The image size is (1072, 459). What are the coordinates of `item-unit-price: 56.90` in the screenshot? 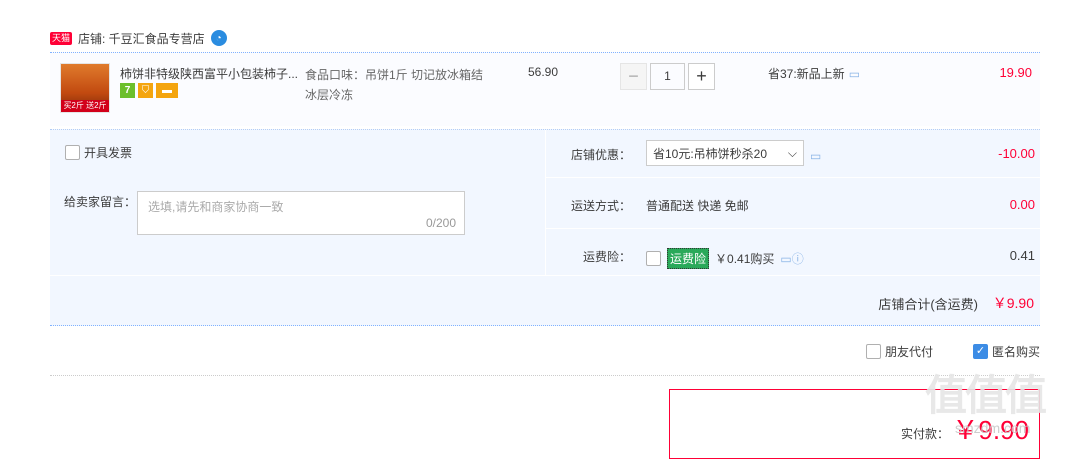 It's located at (543, 72).